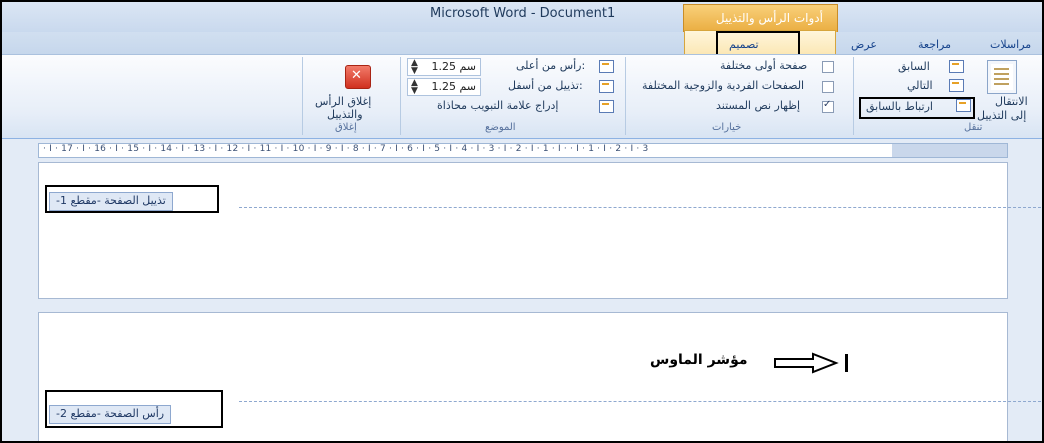  What do you see at coordinates (132, 199) in the screenshot?
I see `highlight-box-footer-tag` at bounding box center [132, 199].